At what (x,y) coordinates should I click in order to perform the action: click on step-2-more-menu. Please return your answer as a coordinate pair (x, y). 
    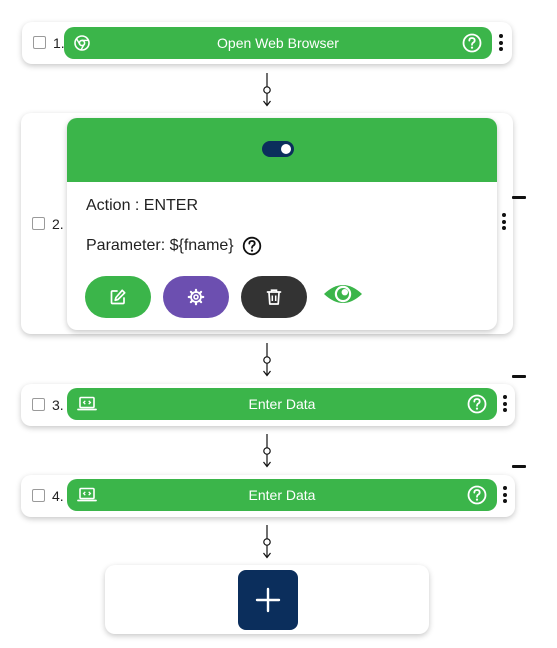
    Looking at the image, I should click on (504, 221).